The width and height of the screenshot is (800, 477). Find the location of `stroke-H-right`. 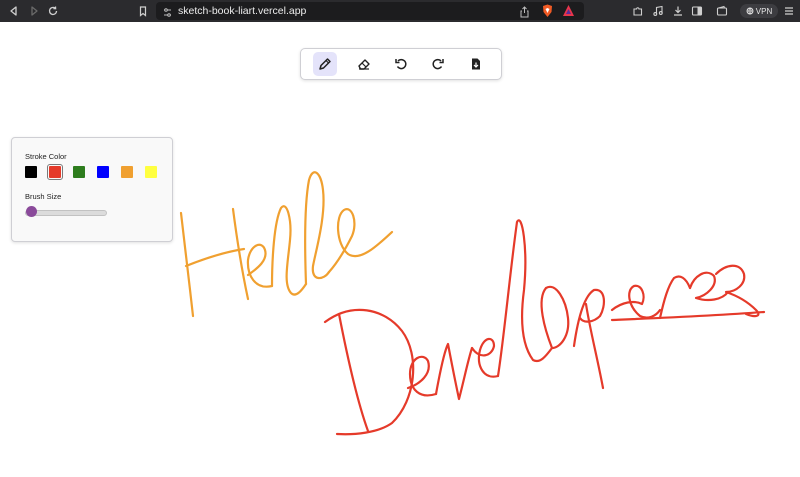

stroke-H-right is located at coordinates (240, 254).